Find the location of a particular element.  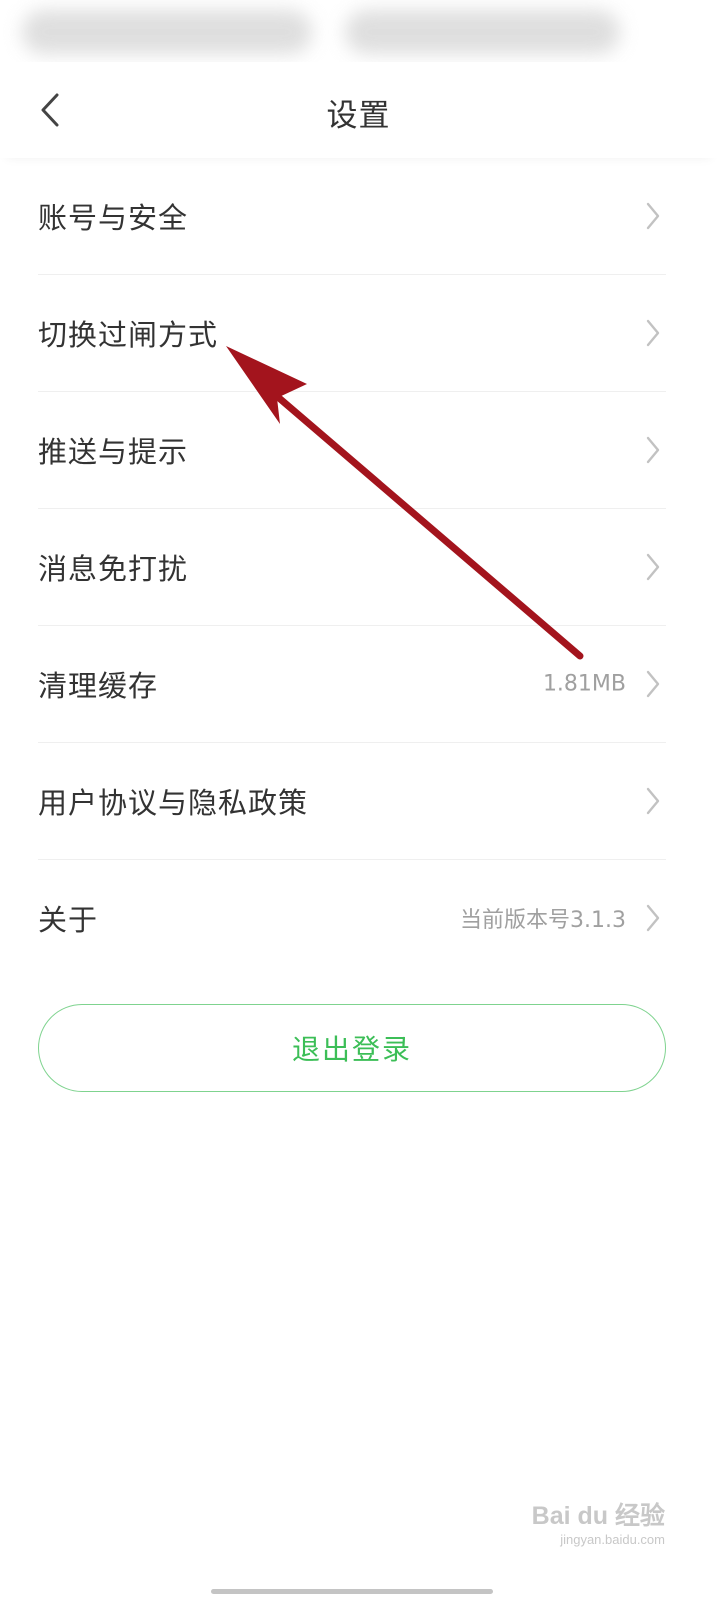

settings-item-label: 切换过闸方式 is located at coordinates (128, 335).